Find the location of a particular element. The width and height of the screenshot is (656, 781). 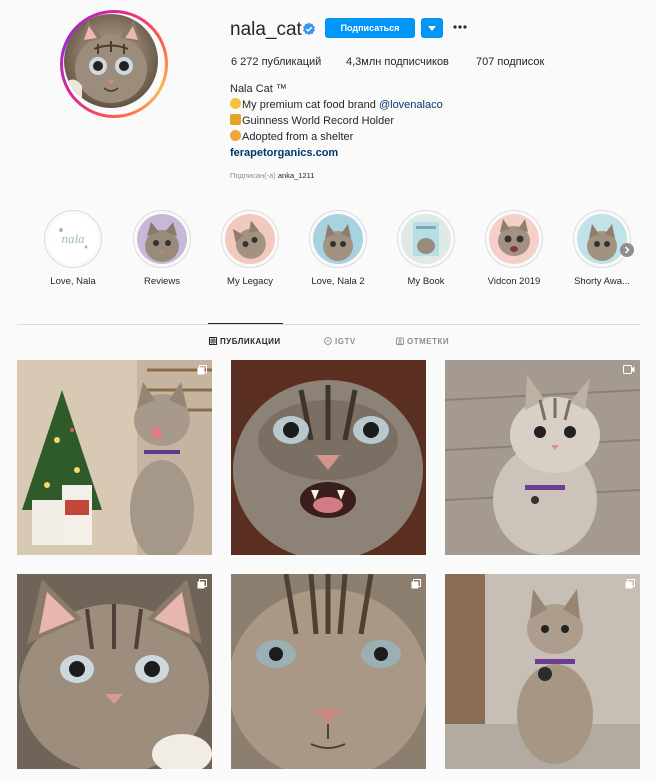

highlight-my-book: My Book is located at coordinates (426, 248).